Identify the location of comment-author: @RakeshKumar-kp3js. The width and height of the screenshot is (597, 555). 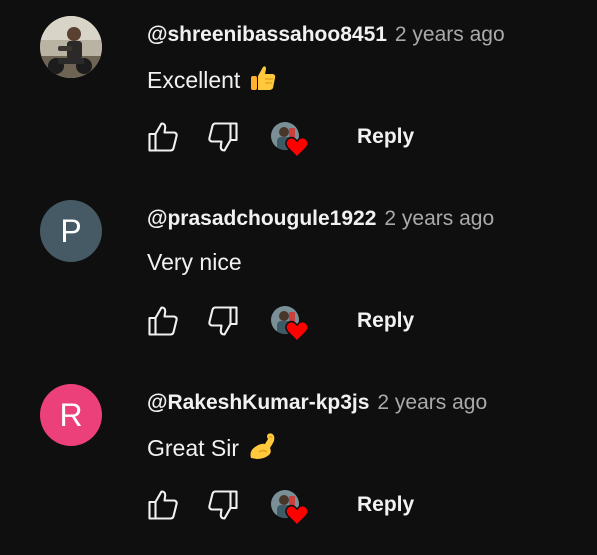
(258, 402).